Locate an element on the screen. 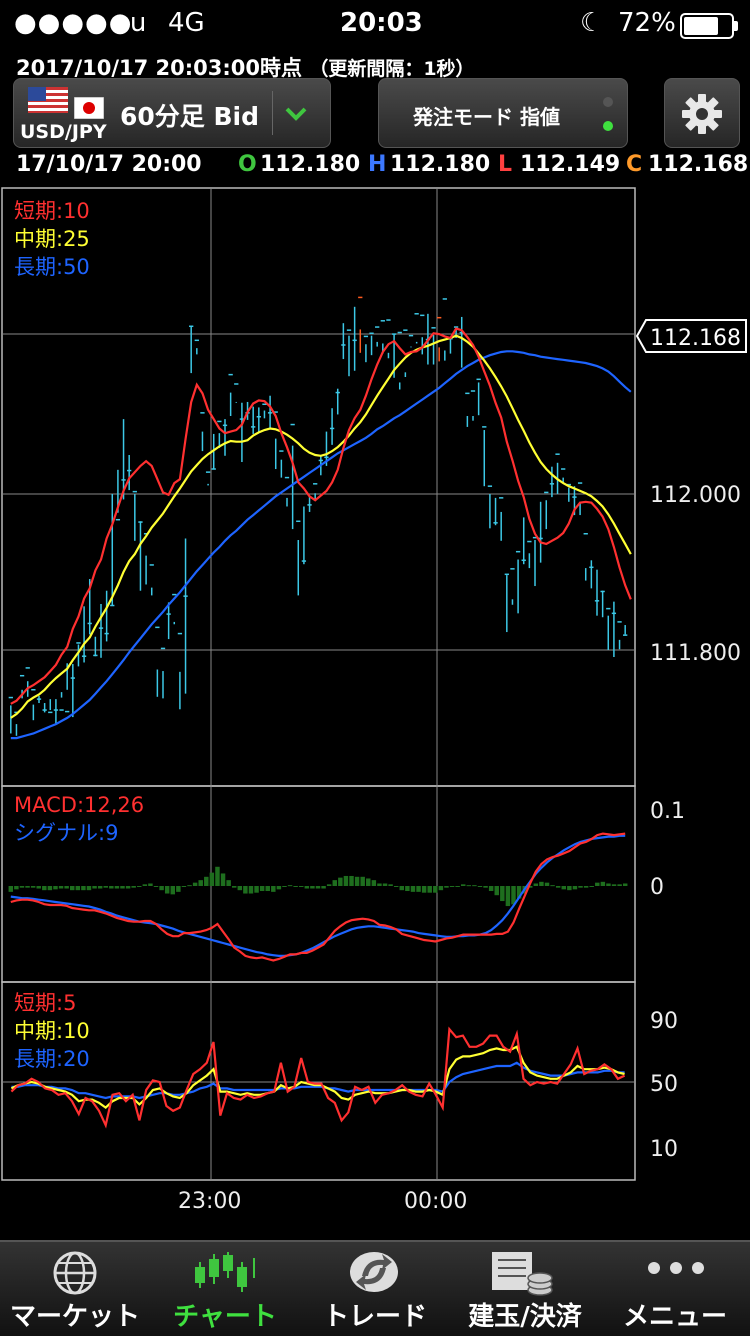 The width and height of the screenshot is (750, 1336). battery-percent: 72% is located at coordinates (647, 23).